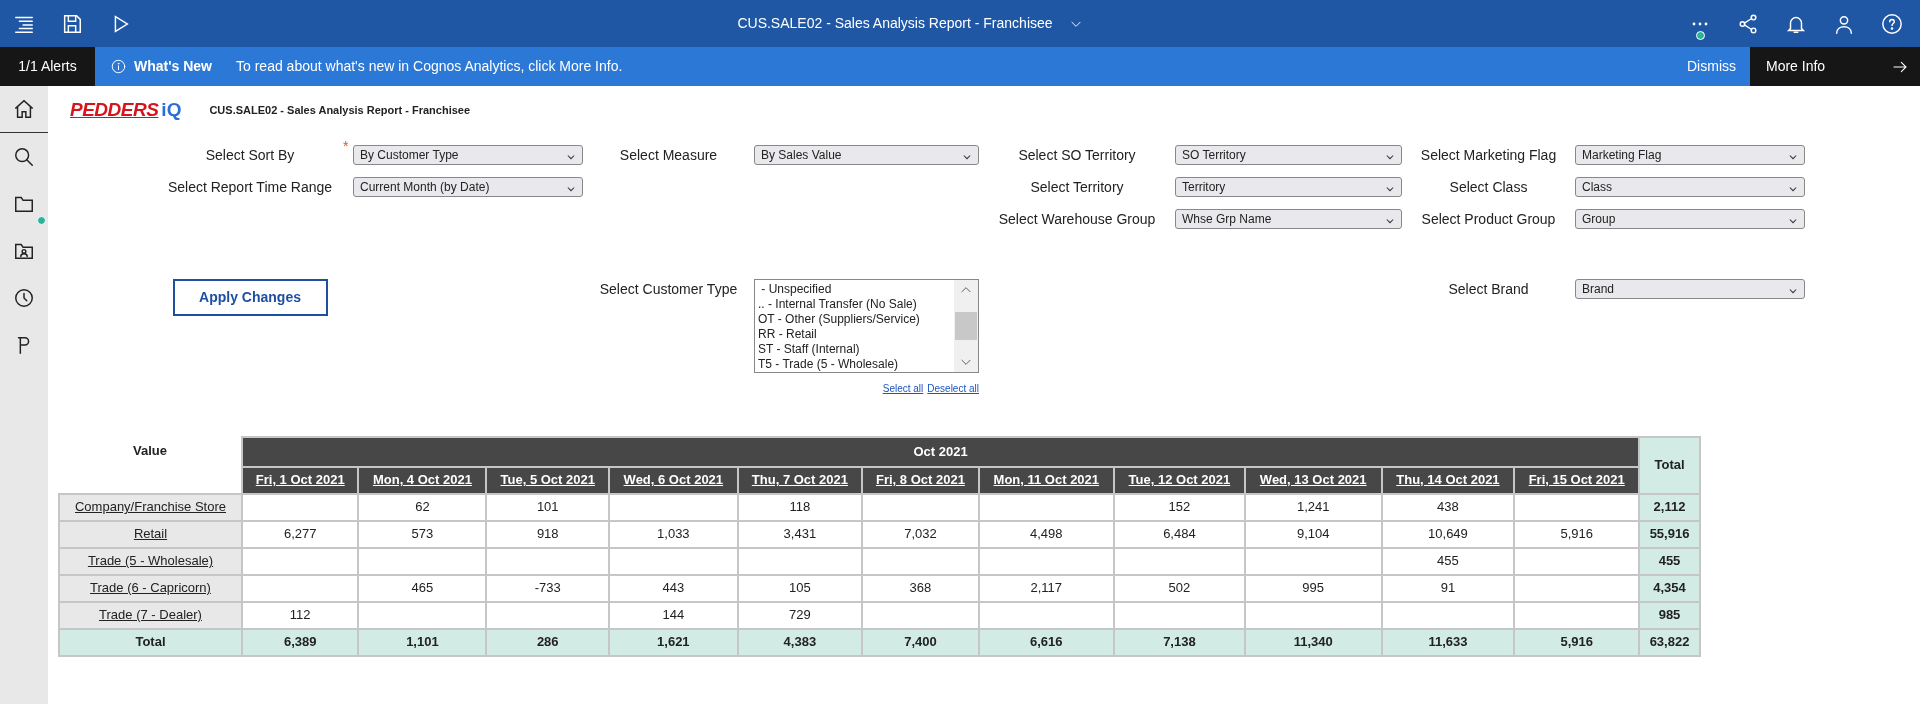 The image size is (1920, 704). What do you see at coordinates (150, 534) in the screenshot?
I see `row-header: Retail` at bounding box center [150, 534].